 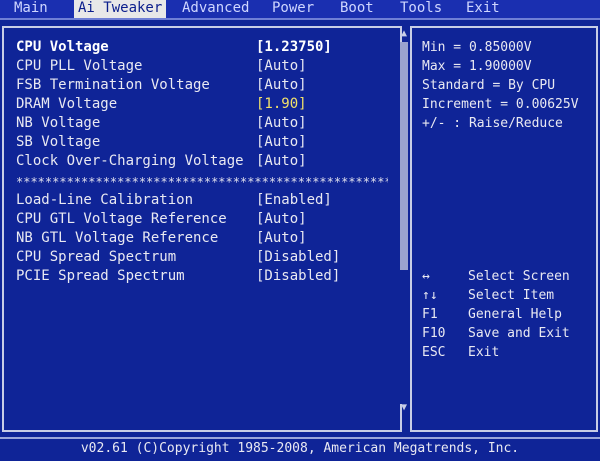 I want to click on key-description: Select Item, so click(x=511, y=295).